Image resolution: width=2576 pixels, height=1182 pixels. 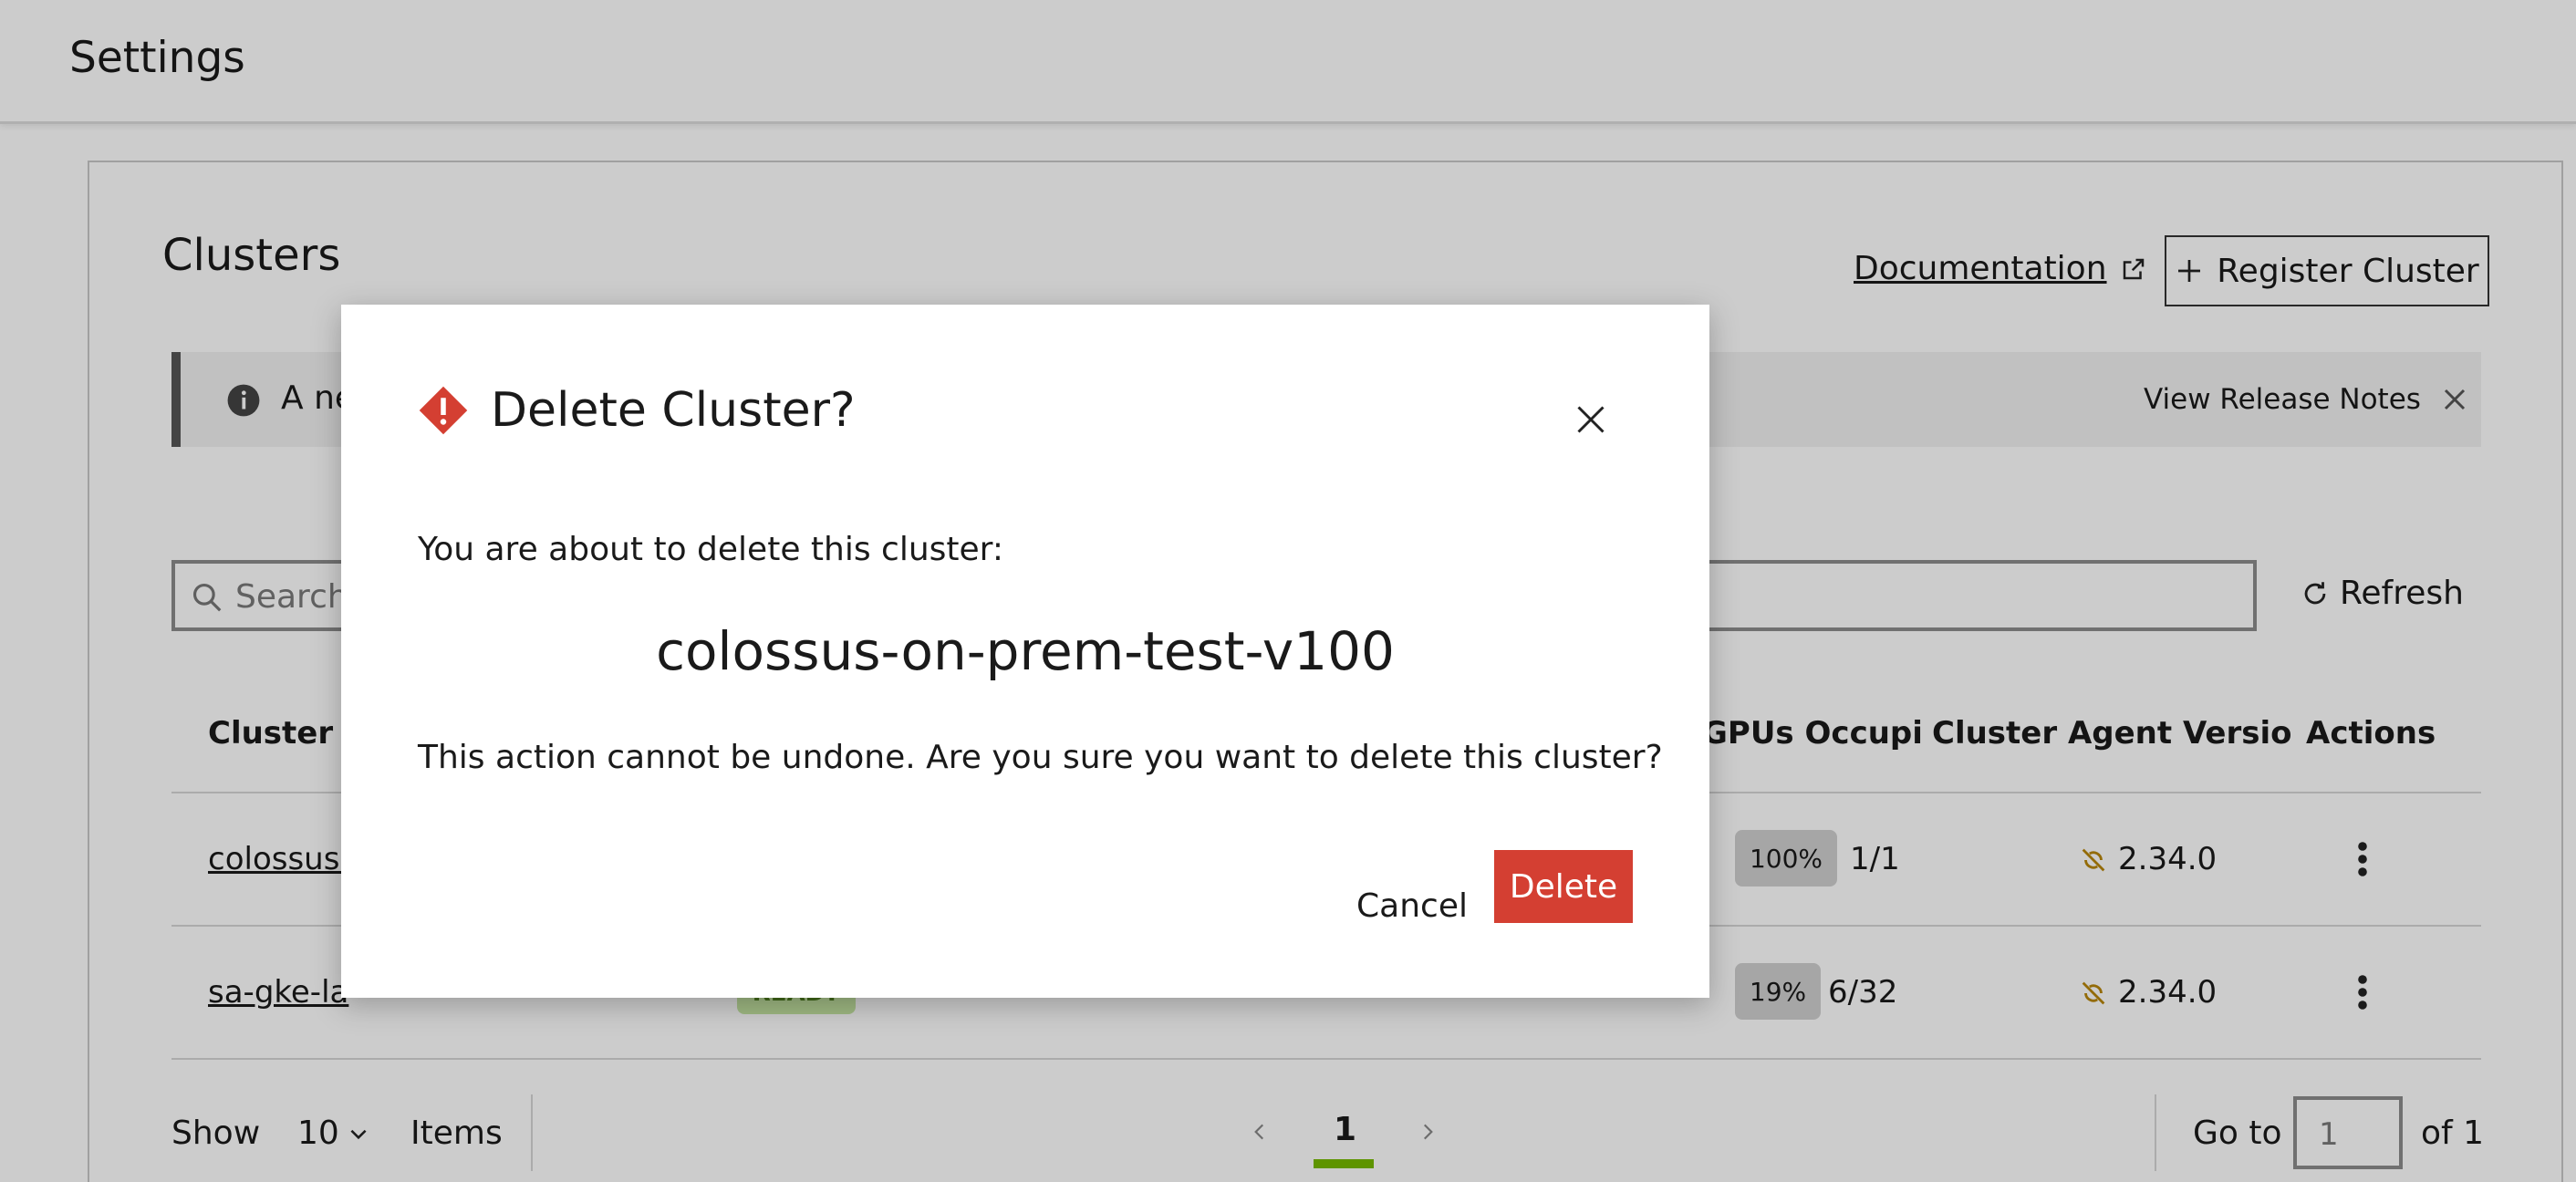 I want to click on close-icon, so click(x=1590, y=419).